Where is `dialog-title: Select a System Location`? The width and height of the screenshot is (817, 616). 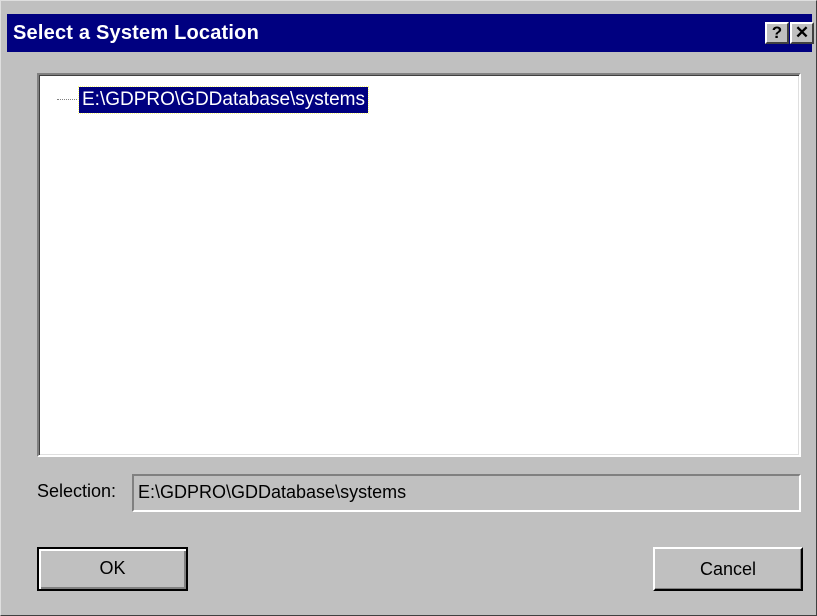 dialog-title: Select a System Location is located at coordinates (136, 33).